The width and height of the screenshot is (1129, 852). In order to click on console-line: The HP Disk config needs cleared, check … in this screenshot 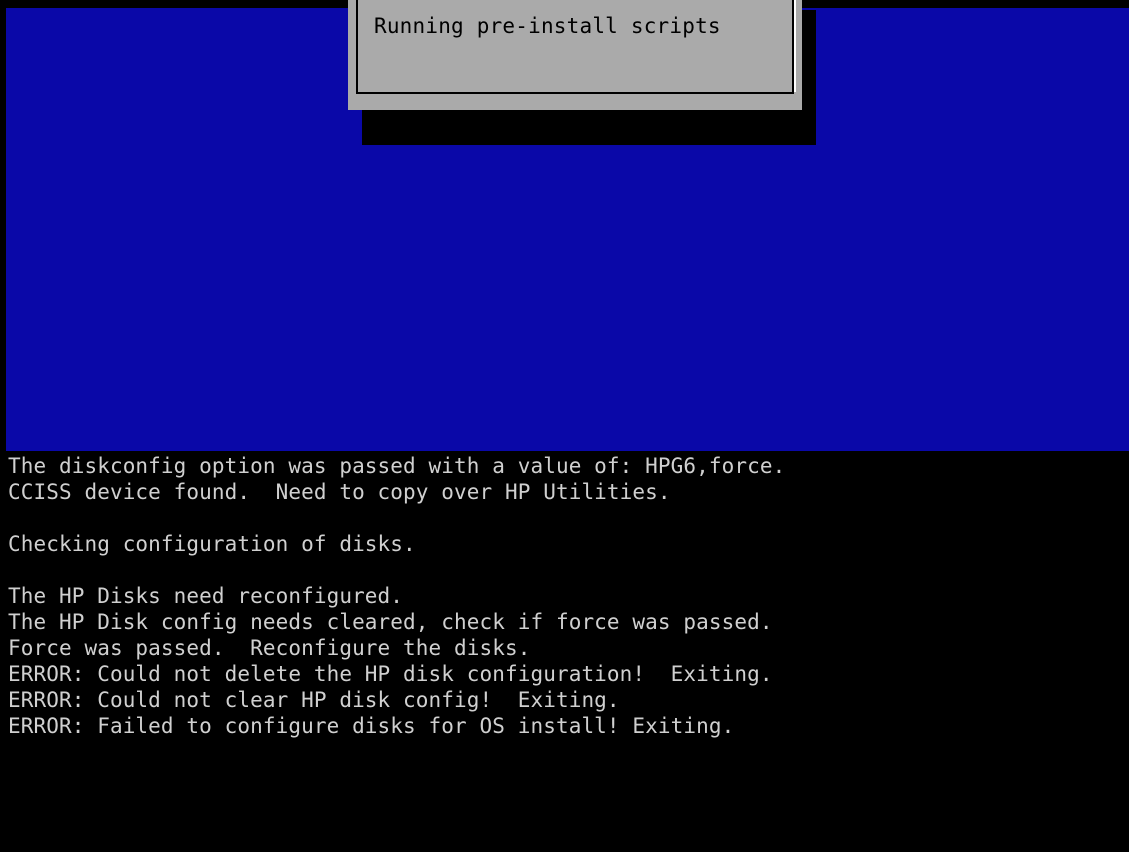, I will do `click(390, 622)`.